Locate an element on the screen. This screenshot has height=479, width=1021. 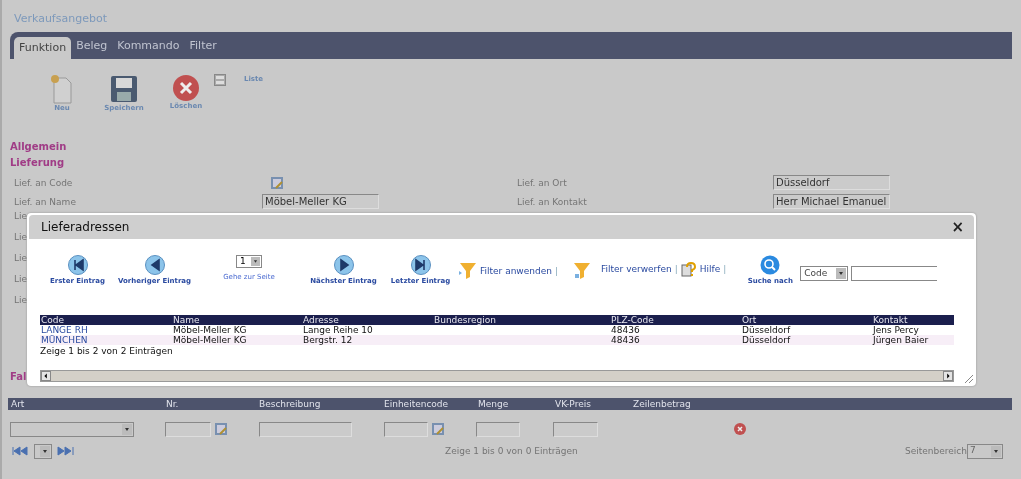
text-field: Düsseldorf is located at coordinates (831, 182).